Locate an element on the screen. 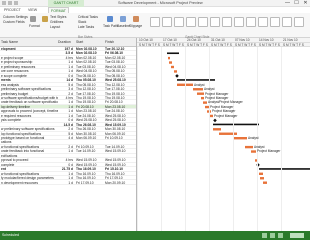  save-icon is located at coordinates (4, 3).